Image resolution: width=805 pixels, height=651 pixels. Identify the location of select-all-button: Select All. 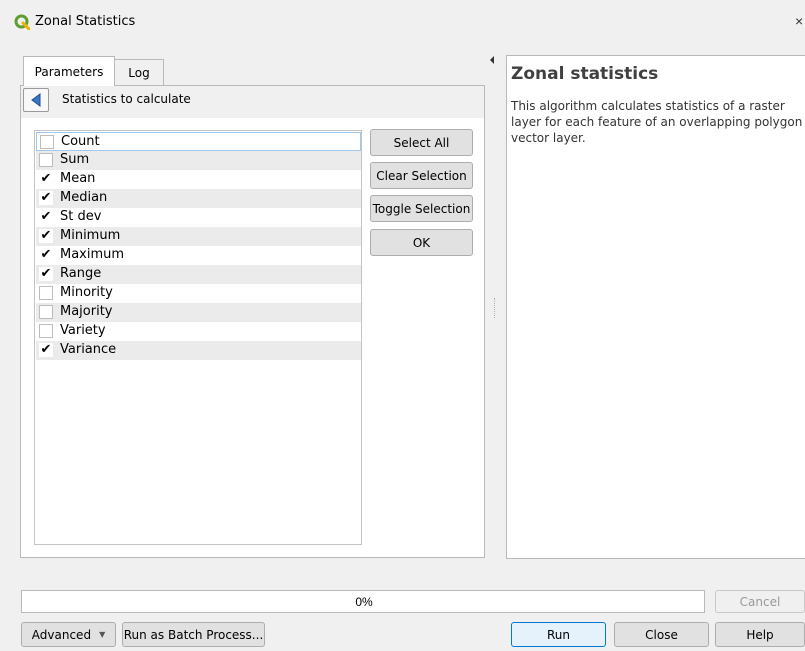
(421, 142).